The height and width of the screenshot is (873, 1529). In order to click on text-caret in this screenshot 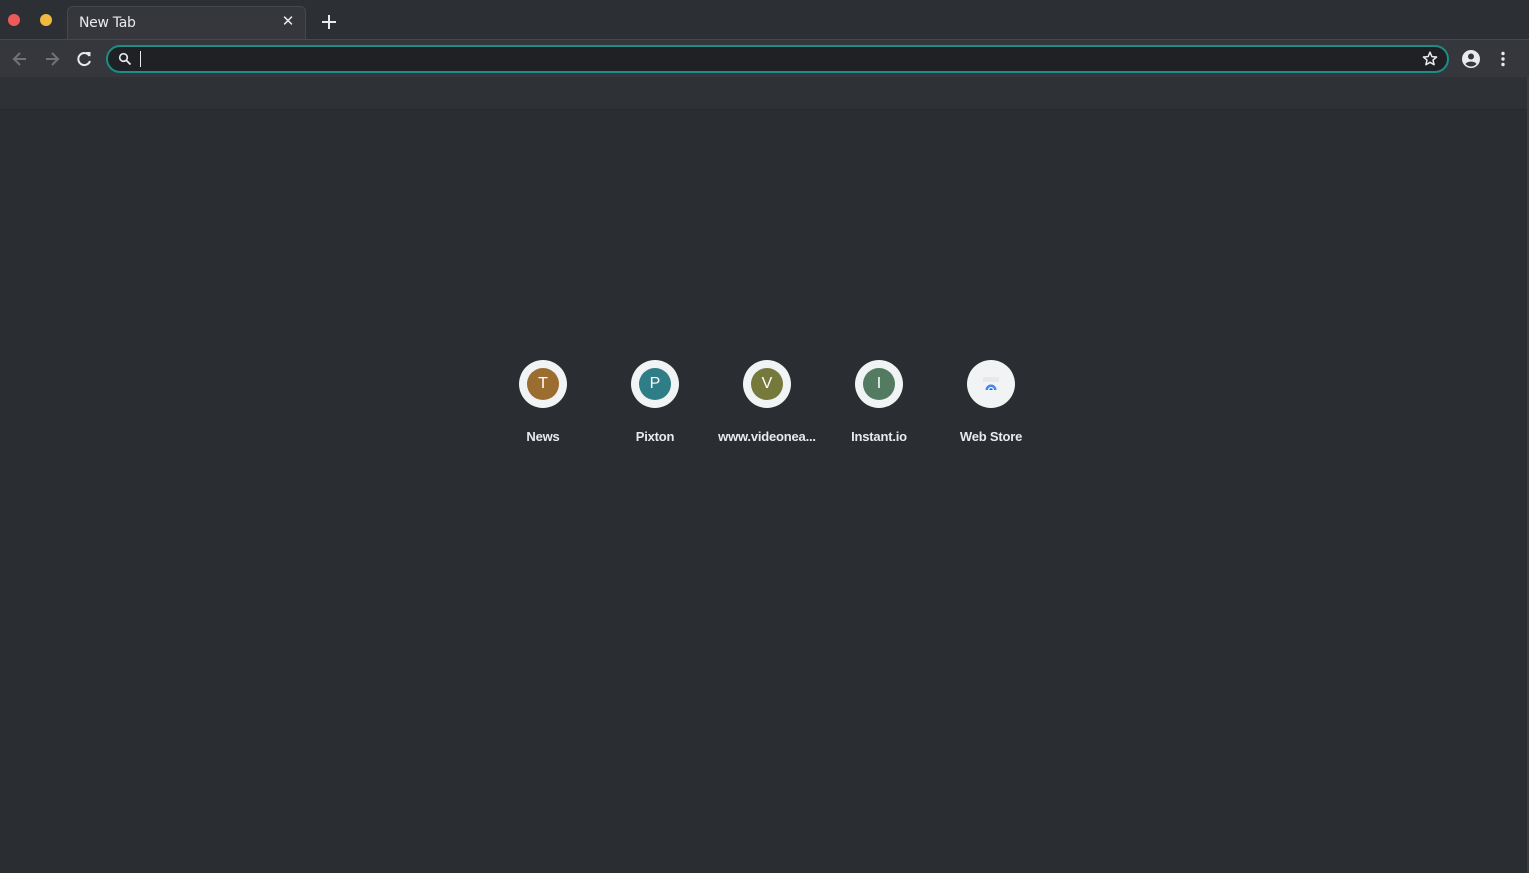, I will do `click(140, 59)`.